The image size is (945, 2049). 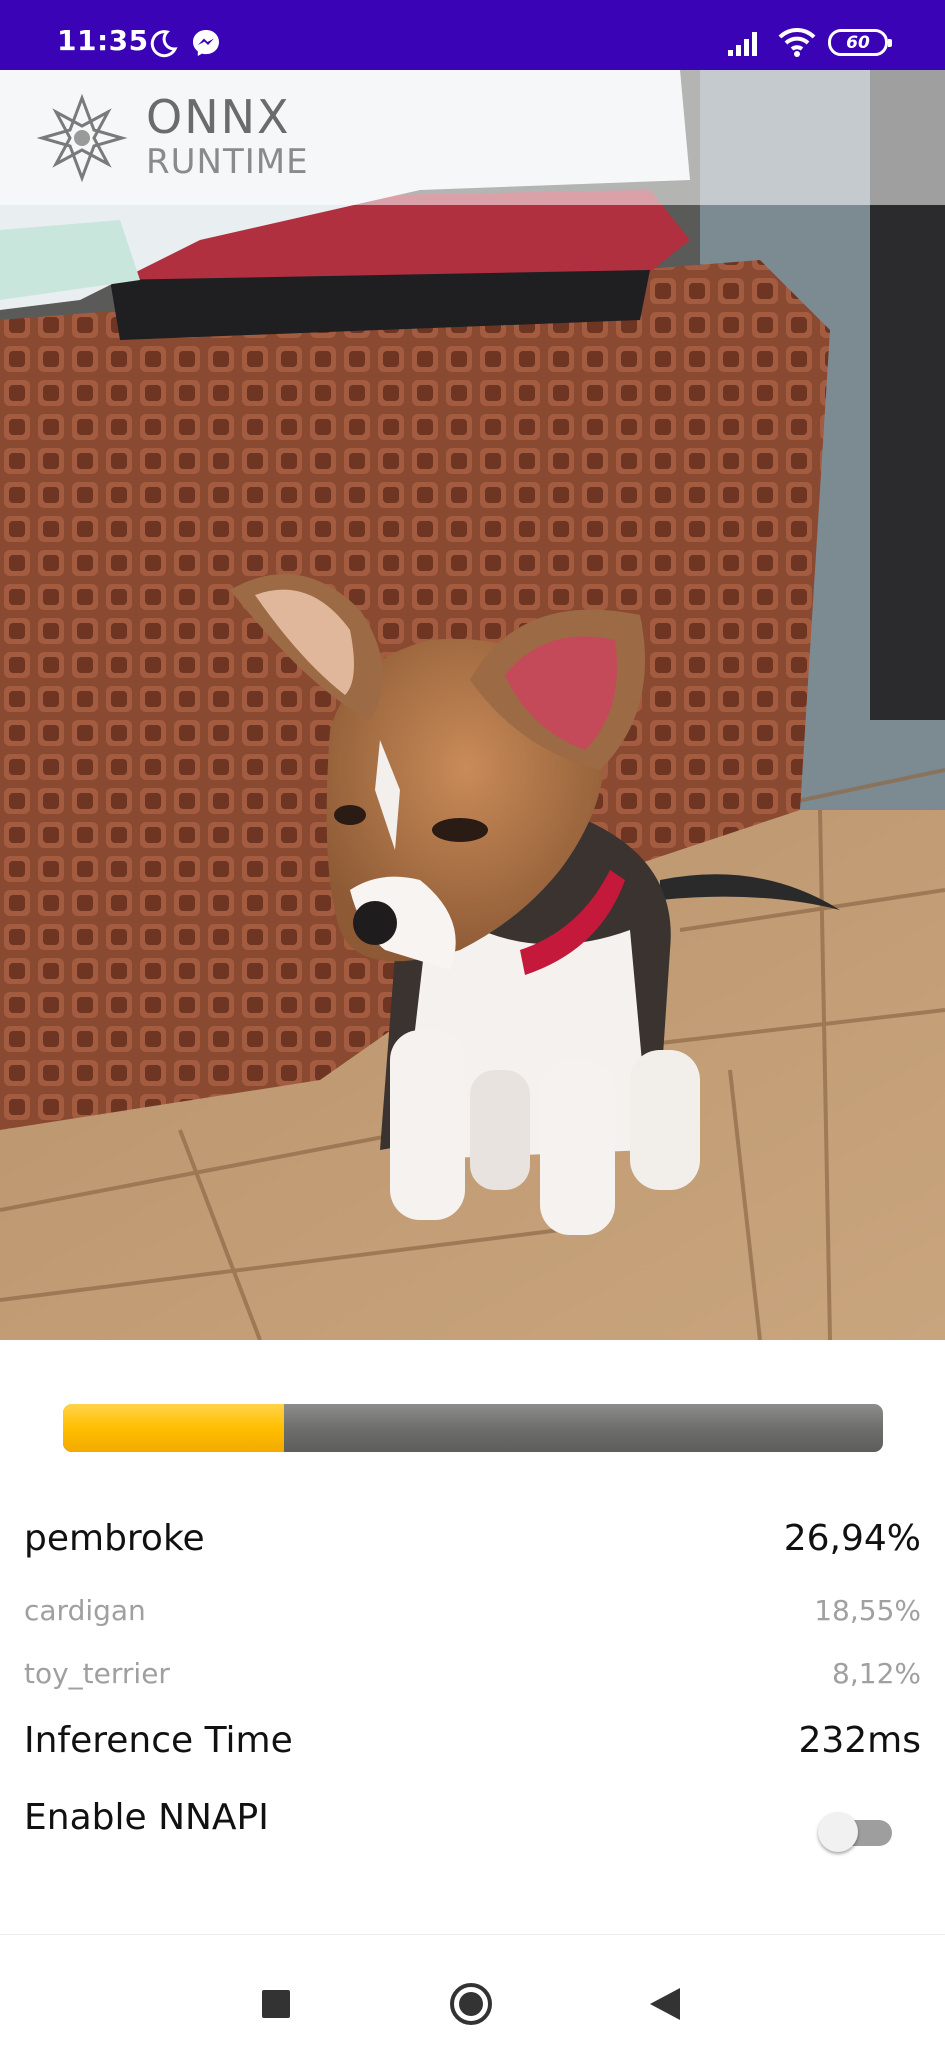 What do you see at coordinates (97, 1673) in the screenshot?
I see `third-result-label: toy_terrier` at bounding box center [97, 1673].